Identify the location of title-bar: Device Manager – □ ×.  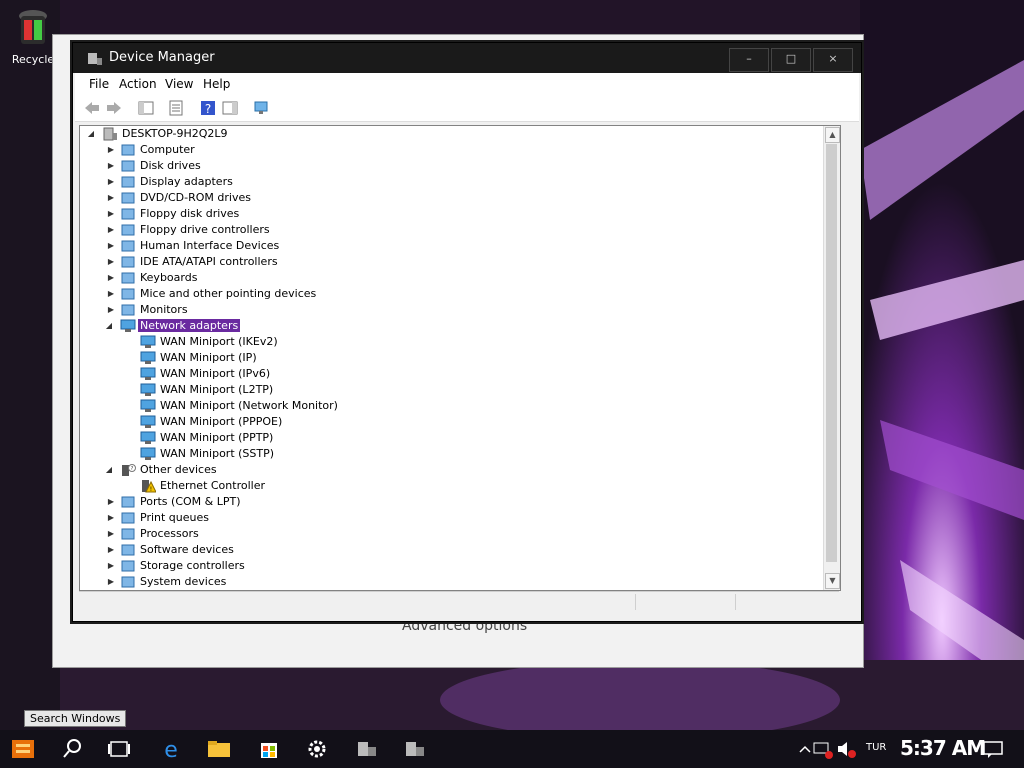
(467, 58).